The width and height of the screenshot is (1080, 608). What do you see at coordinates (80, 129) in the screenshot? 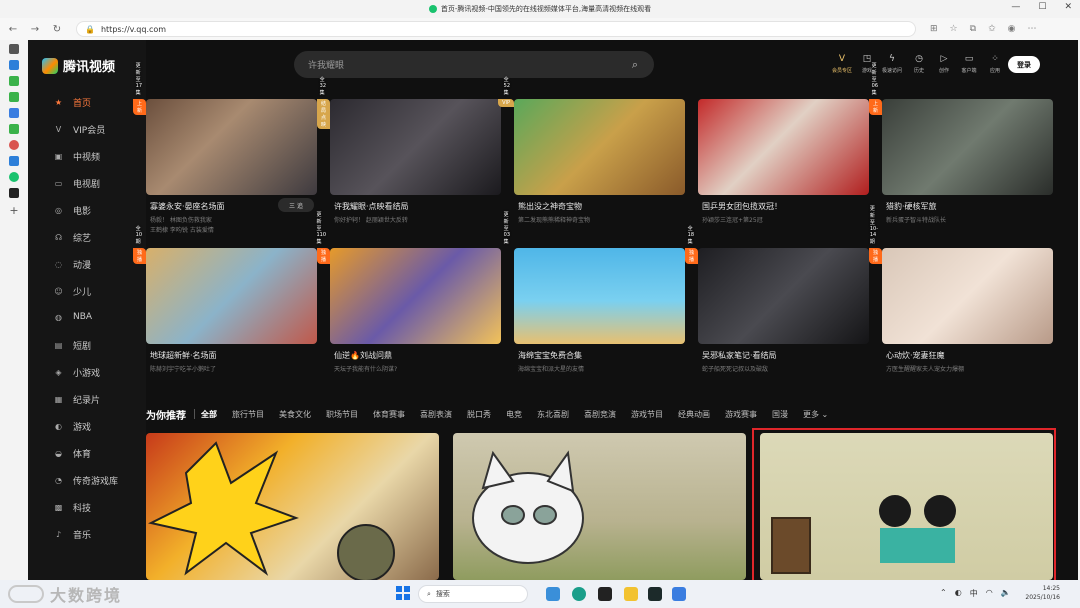
I see `sidebar-item-vip: V VIP会员` at bounding box center [80, 129].